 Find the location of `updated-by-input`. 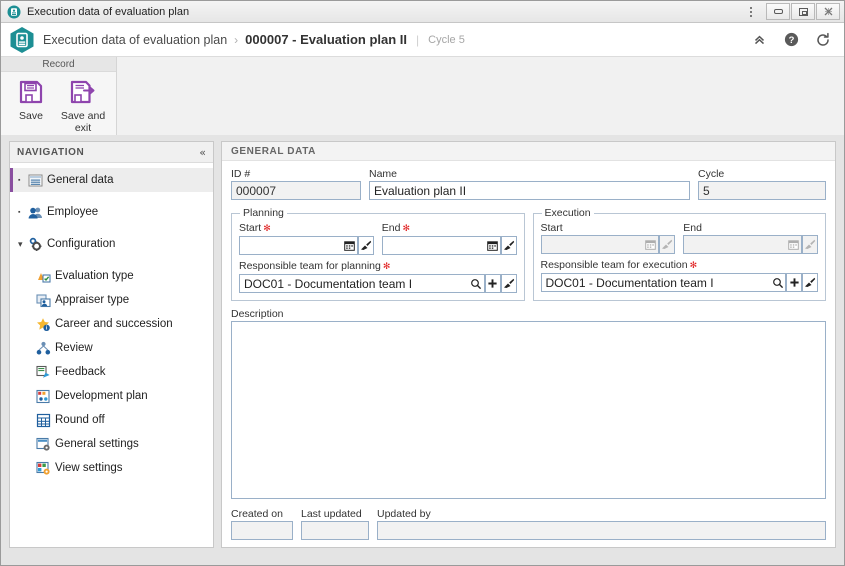

updated-by-input is located at coordinates (601, 530).